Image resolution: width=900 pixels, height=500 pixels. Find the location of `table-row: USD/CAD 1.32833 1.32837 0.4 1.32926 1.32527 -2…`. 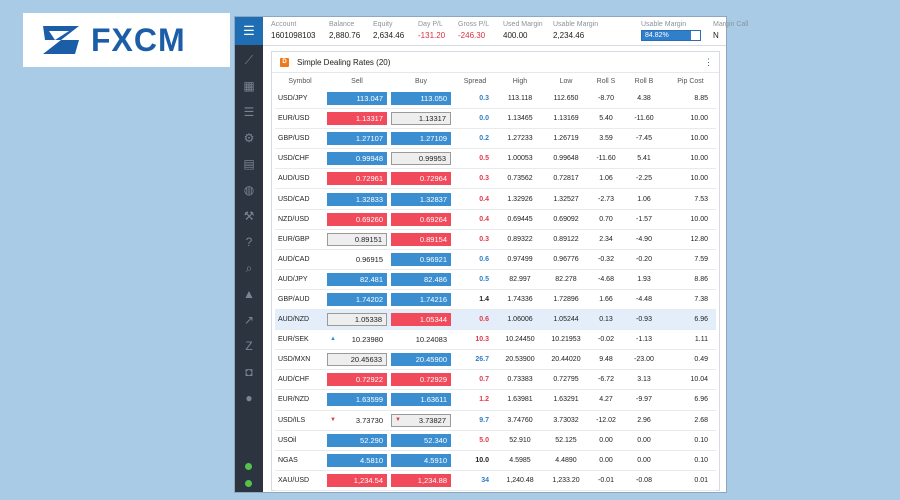

table-row: USD/CAD 1.32833 1.32837 0.4 1.32926 1.32527 -2… is located at coordinates (495, 199).